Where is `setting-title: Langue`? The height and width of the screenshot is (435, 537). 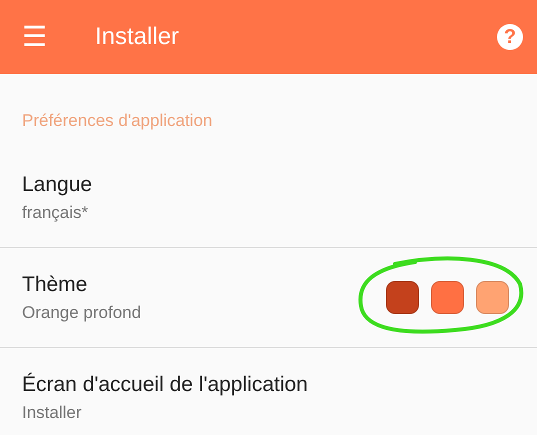 setting-title: Langue is located at coordinates (268, 184).